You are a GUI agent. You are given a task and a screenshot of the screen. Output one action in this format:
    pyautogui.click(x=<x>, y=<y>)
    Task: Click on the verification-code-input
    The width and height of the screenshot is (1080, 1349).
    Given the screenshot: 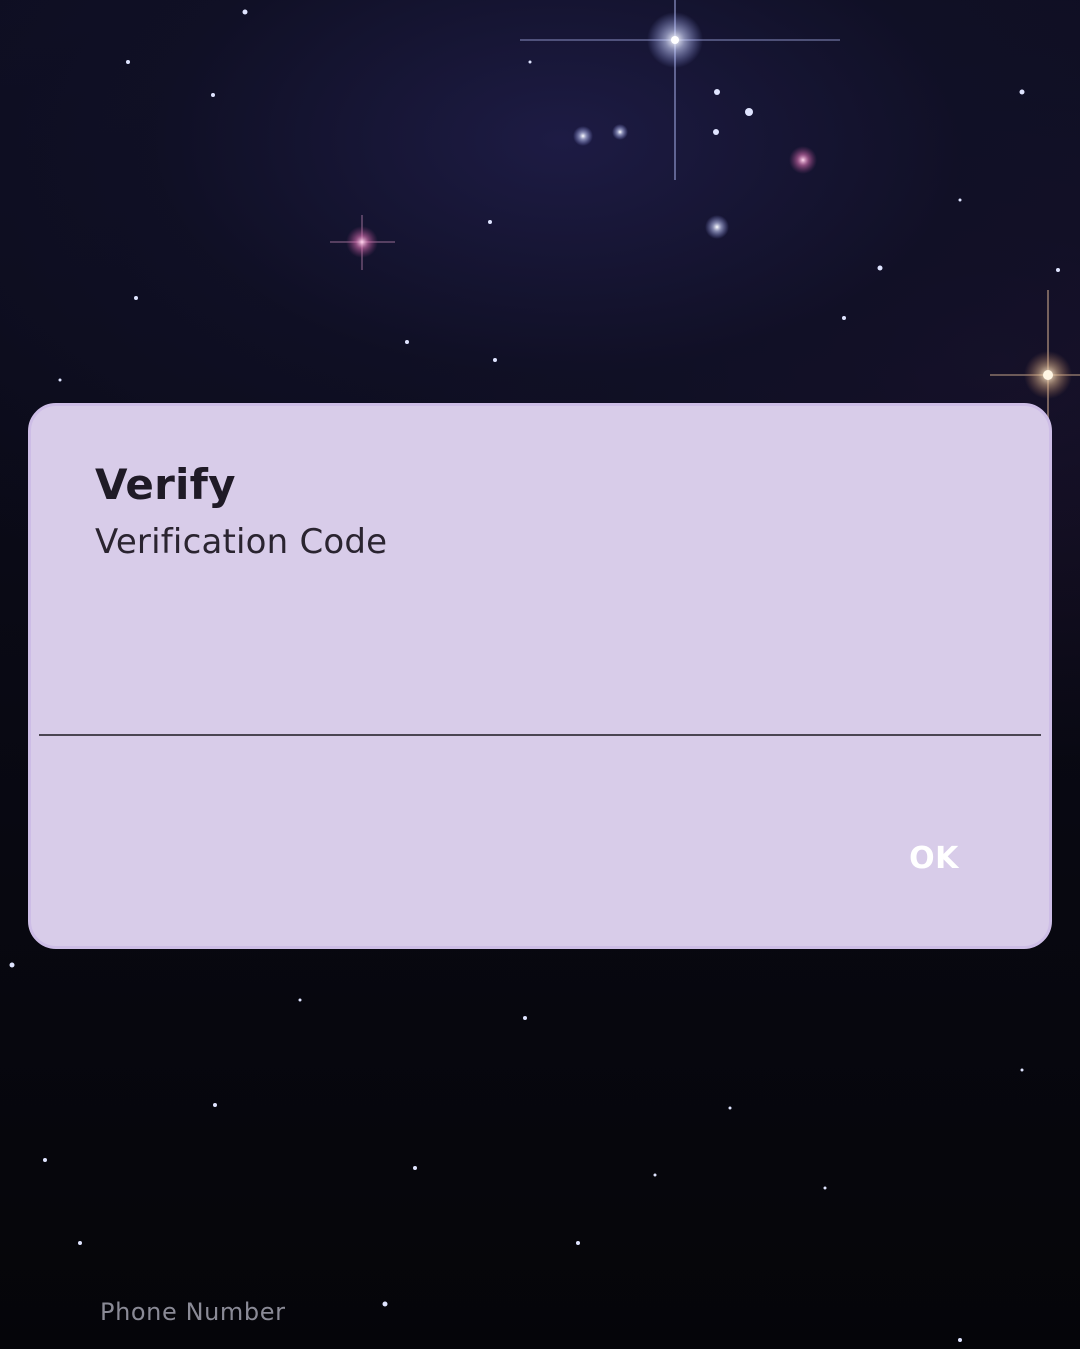 What is the action you would take?
    pyautogui.click(x=540, y=696)
    